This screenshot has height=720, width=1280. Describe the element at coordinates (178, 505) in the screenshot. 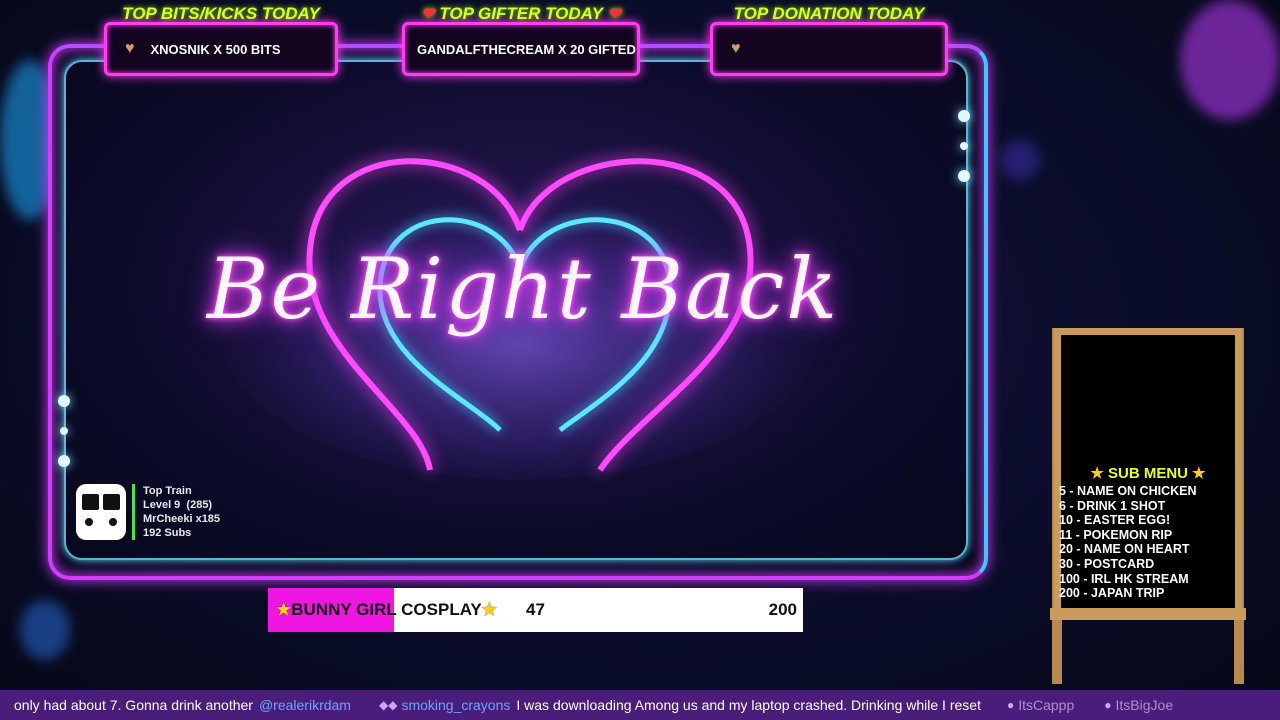

I see `train-level: Level 9 (285)` at that location.